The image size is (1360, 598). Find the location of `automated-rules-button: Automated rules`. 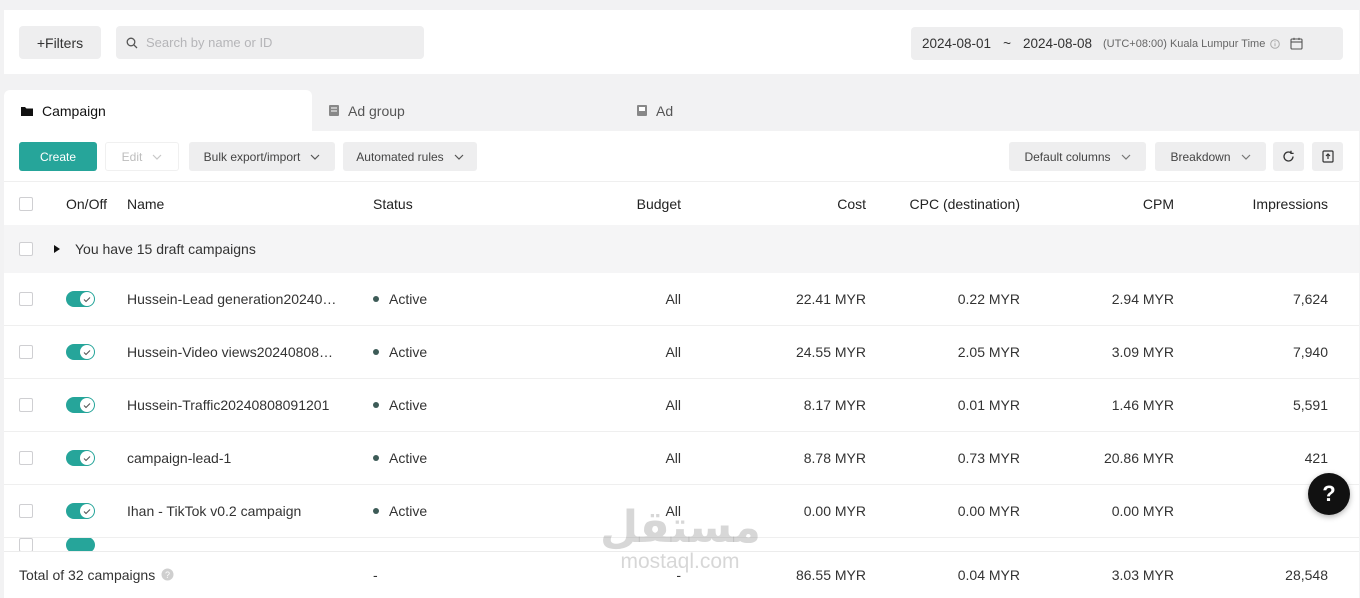

automated-rules-button: Automated rules is located at coordinates (410, 156).